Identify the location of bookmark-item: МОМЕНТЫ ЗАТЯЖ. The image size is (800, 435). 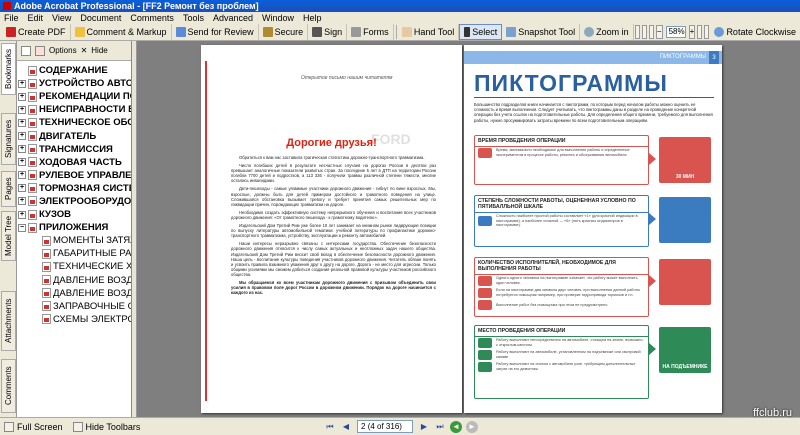
(74, 240).